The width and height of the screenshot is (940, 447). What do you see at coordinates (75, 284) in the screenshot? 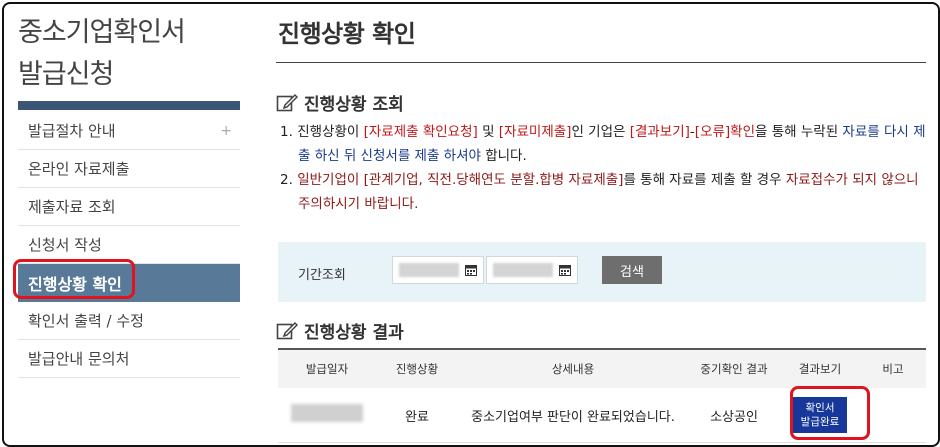
I see `sidebar-item-label: 진행상황 확인` at bounding box center [75, 284].